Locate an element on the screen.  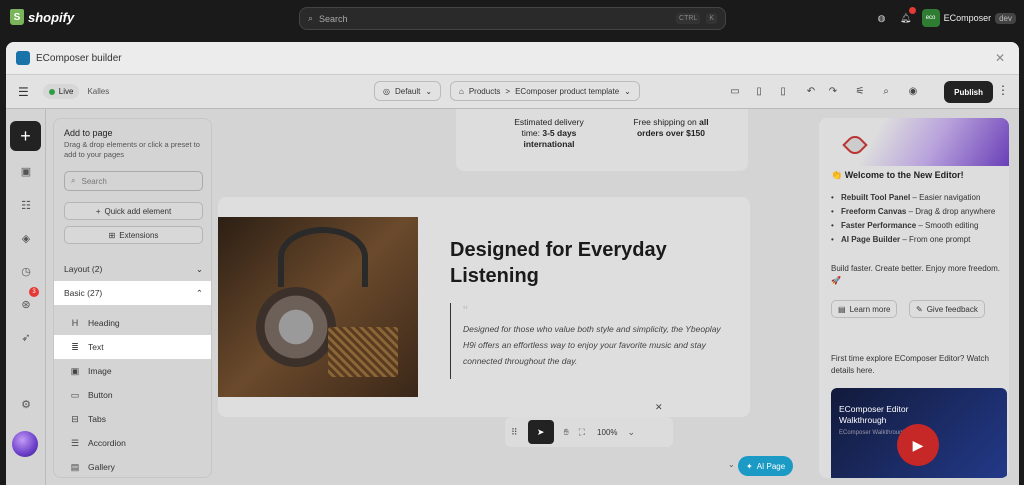
device-preset-select: ◎ Default ⌄ is located at coordinates (408, 91).